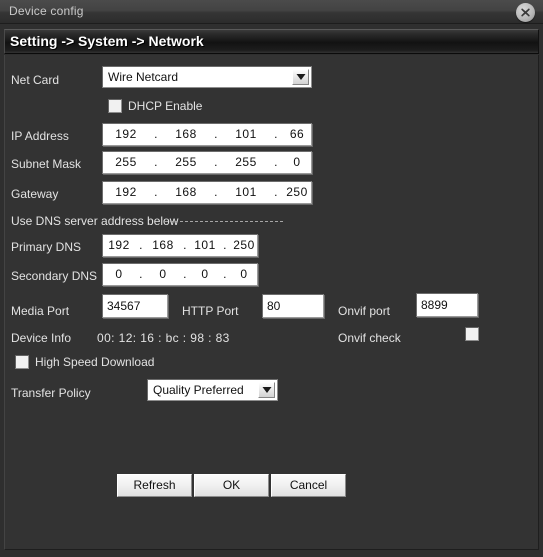 This screenshot has height=557, width=543. What do you see at coordinates (35, 80) in the screenshot?
I see `net-card-label: Net Card` at bounding box center [35, 80].